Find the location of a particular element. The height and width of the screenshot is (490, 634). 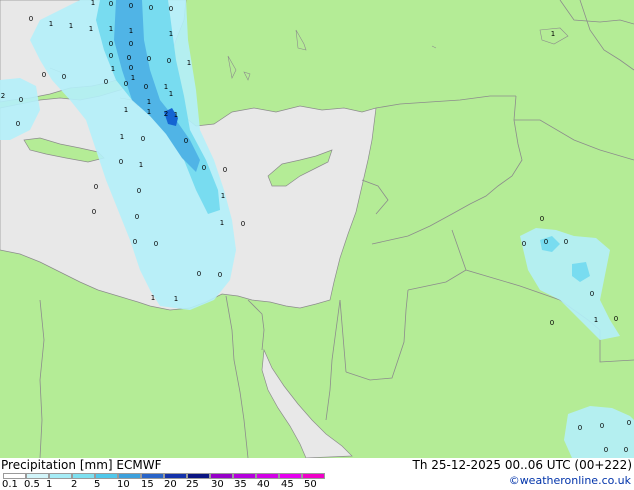

legend-tick-label: 2 is located at coordinates (74, 484).